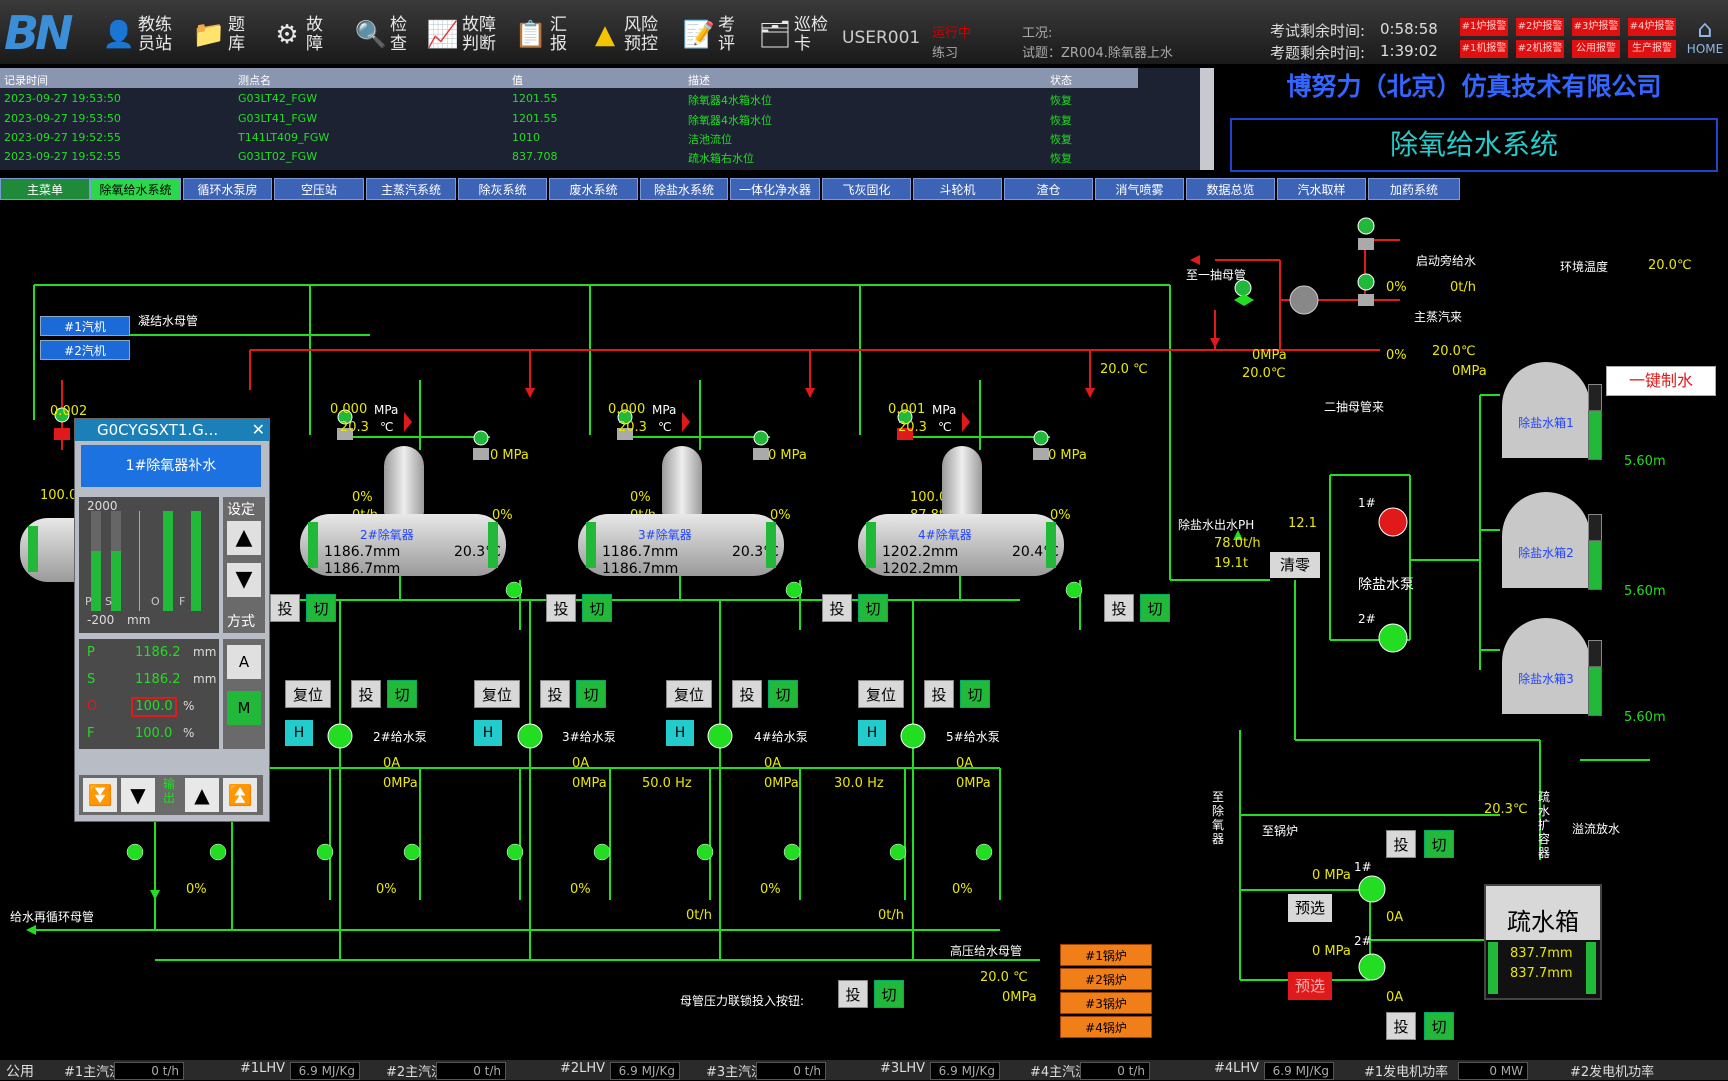 This screenshot has height=1081, width=1728. Describe the element at coordinates (502, 189) in the screenshot. I see `tab-5: 除灰系统` at that location.